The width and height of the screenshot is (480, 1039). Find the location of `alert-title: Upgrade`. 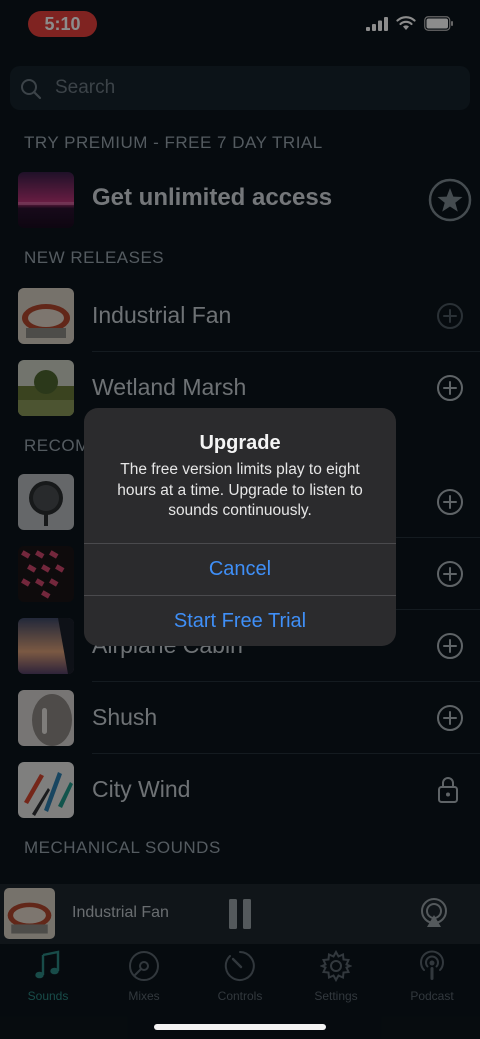

alert-title: Upgrade is located at coordinates (240, 443).